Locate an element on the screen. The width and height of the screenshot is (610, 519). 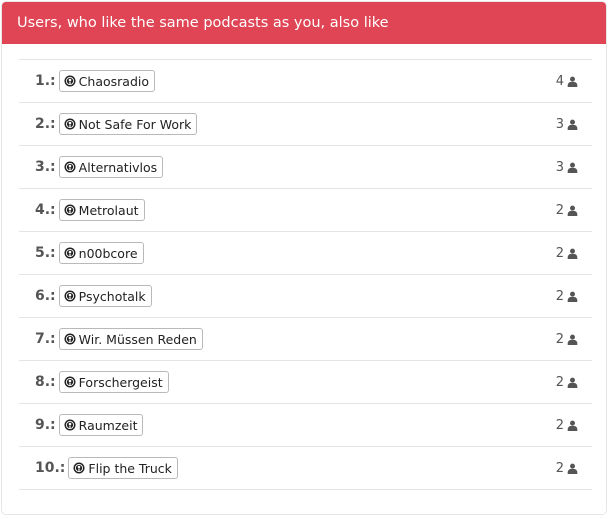
list-item: 6.: Psychotalk 2 is located at coordinates (305, 295).